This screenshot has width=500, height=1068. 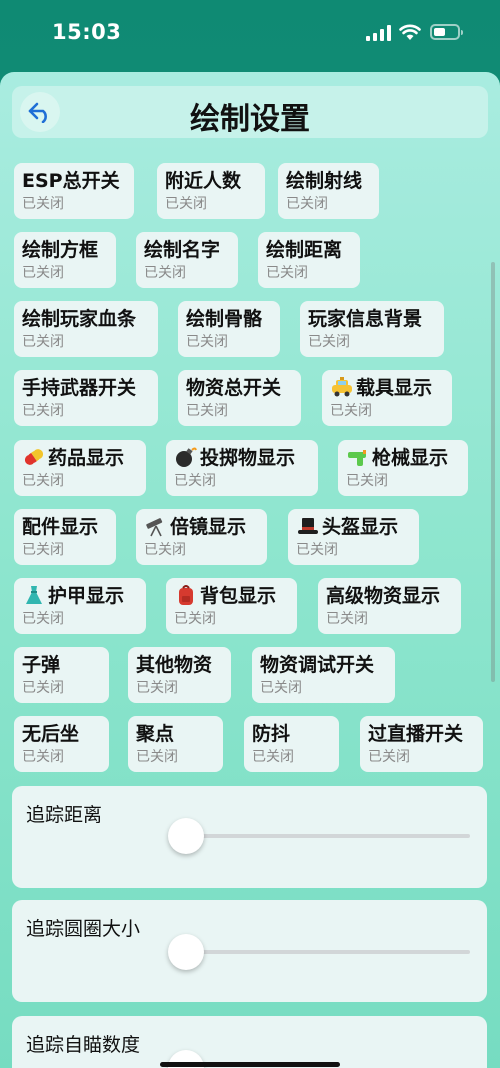 I want to click on toggle-label: 防抖, so click(x=295, y=734).